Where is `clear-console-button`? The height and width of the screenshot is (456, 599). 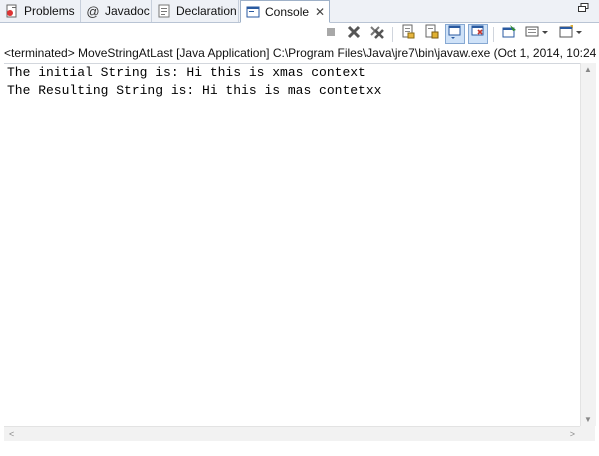
clear-console-button is located at coordinates (408, 34).